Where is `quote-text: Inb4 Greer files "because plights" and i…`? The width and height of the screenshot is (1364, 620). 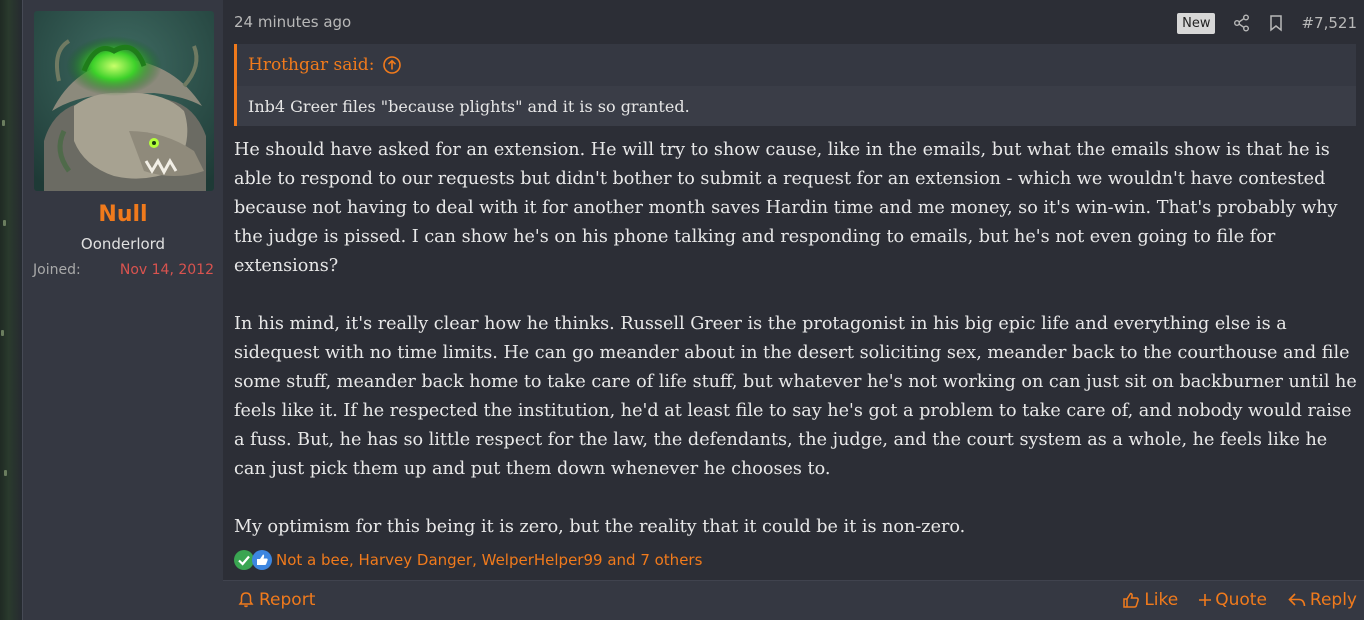 quote-text: Inb4 Greer files "because plights" and i… is located at coordinates (796, 106).